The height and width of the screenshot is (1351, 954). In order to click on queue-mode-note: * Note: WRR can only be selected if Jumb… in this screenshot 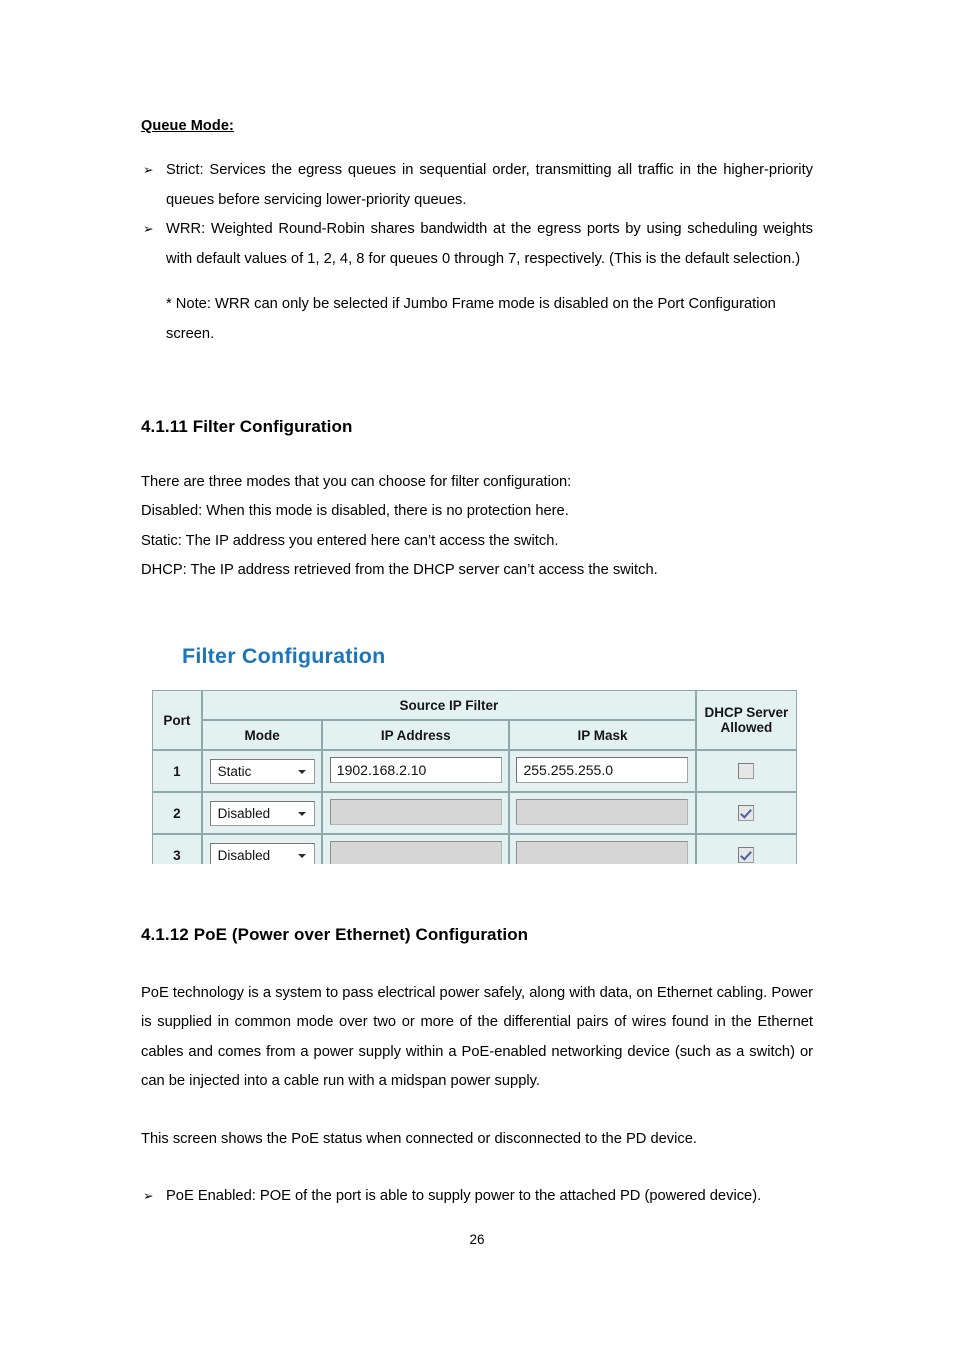, I will do `click(471, 319)`.